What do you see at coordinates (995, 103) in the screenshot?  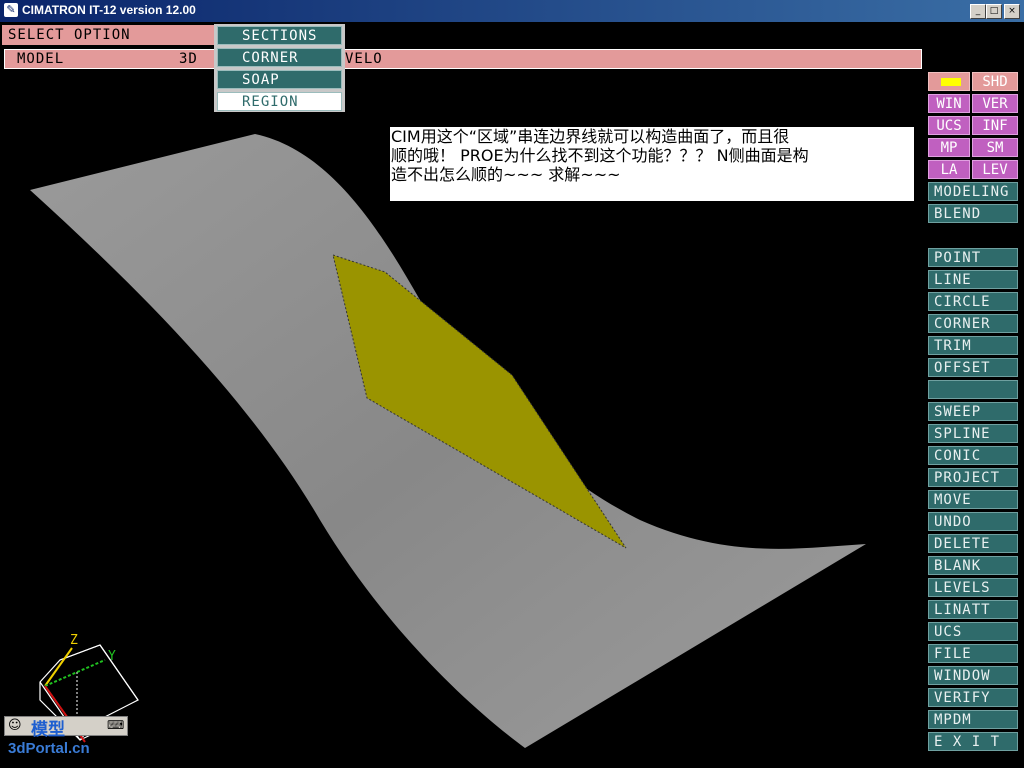 I see `ver-button: VER` at bounding box center [995, 103].